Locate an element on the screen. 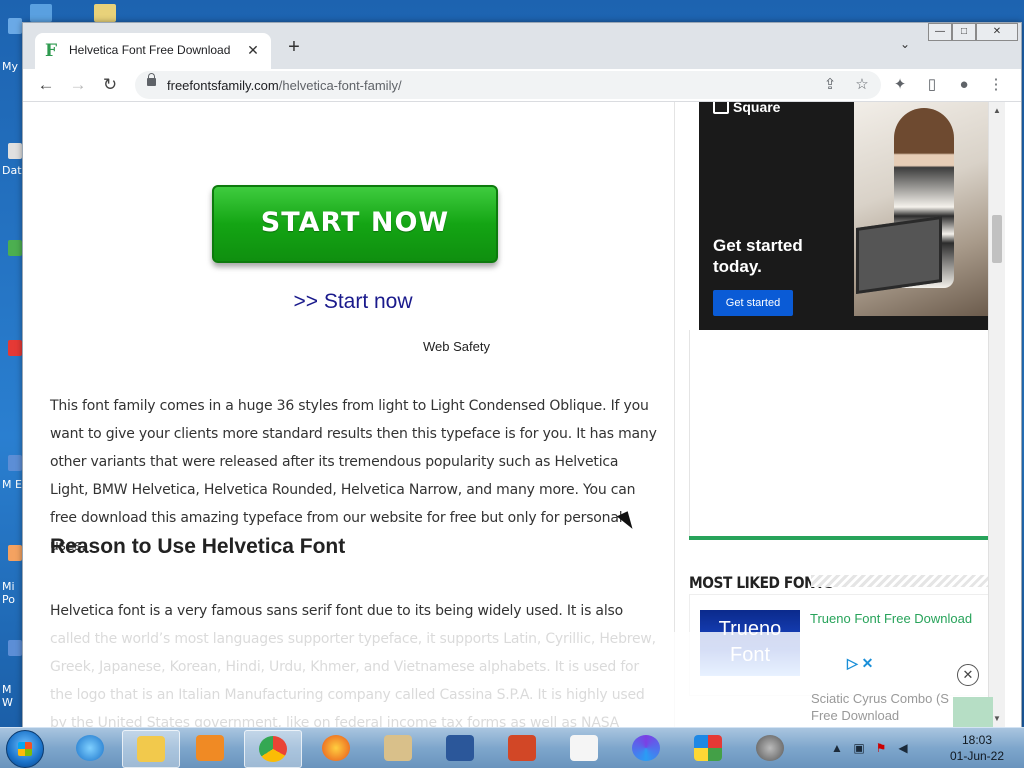  scroll-top-button is located at coordinates (973, 712).